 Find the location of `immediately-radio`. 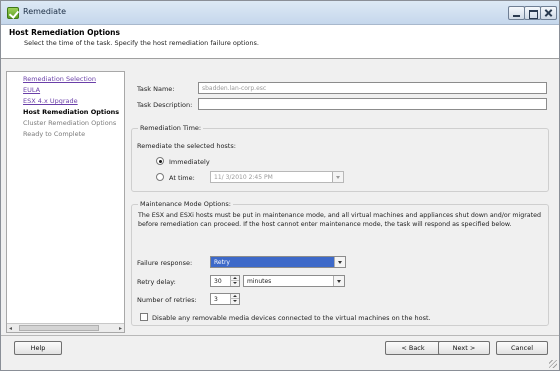

immediately-radio is located at coordinates (160, 161).